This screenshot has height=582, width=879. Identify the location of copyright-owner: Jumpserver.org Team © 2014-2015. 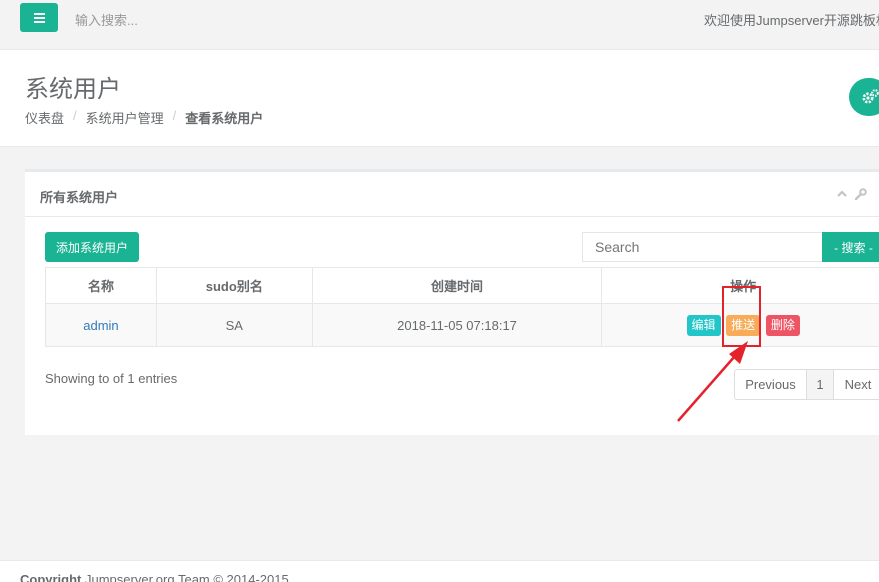
(185, 577).